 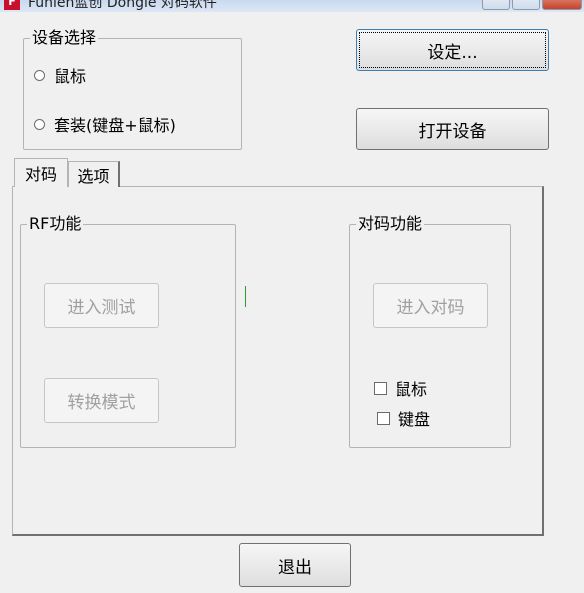 I want to click on radio-mouse-label: 鼠标, so click(x=70, y=76).